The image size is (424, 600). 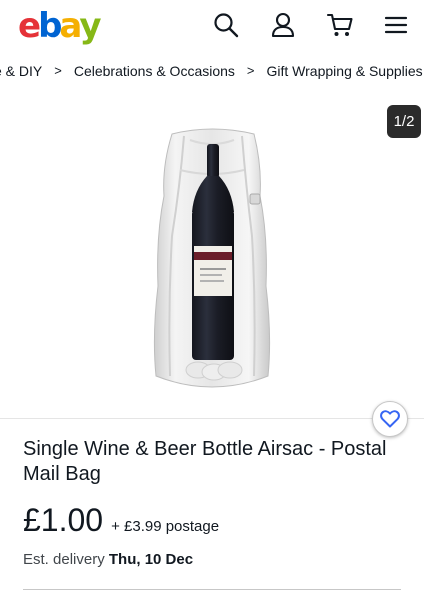 What do you see at coordinates (50, 26) in the screenshot?
I see `logo-letter-b: b` at bounding box center [50, 26].